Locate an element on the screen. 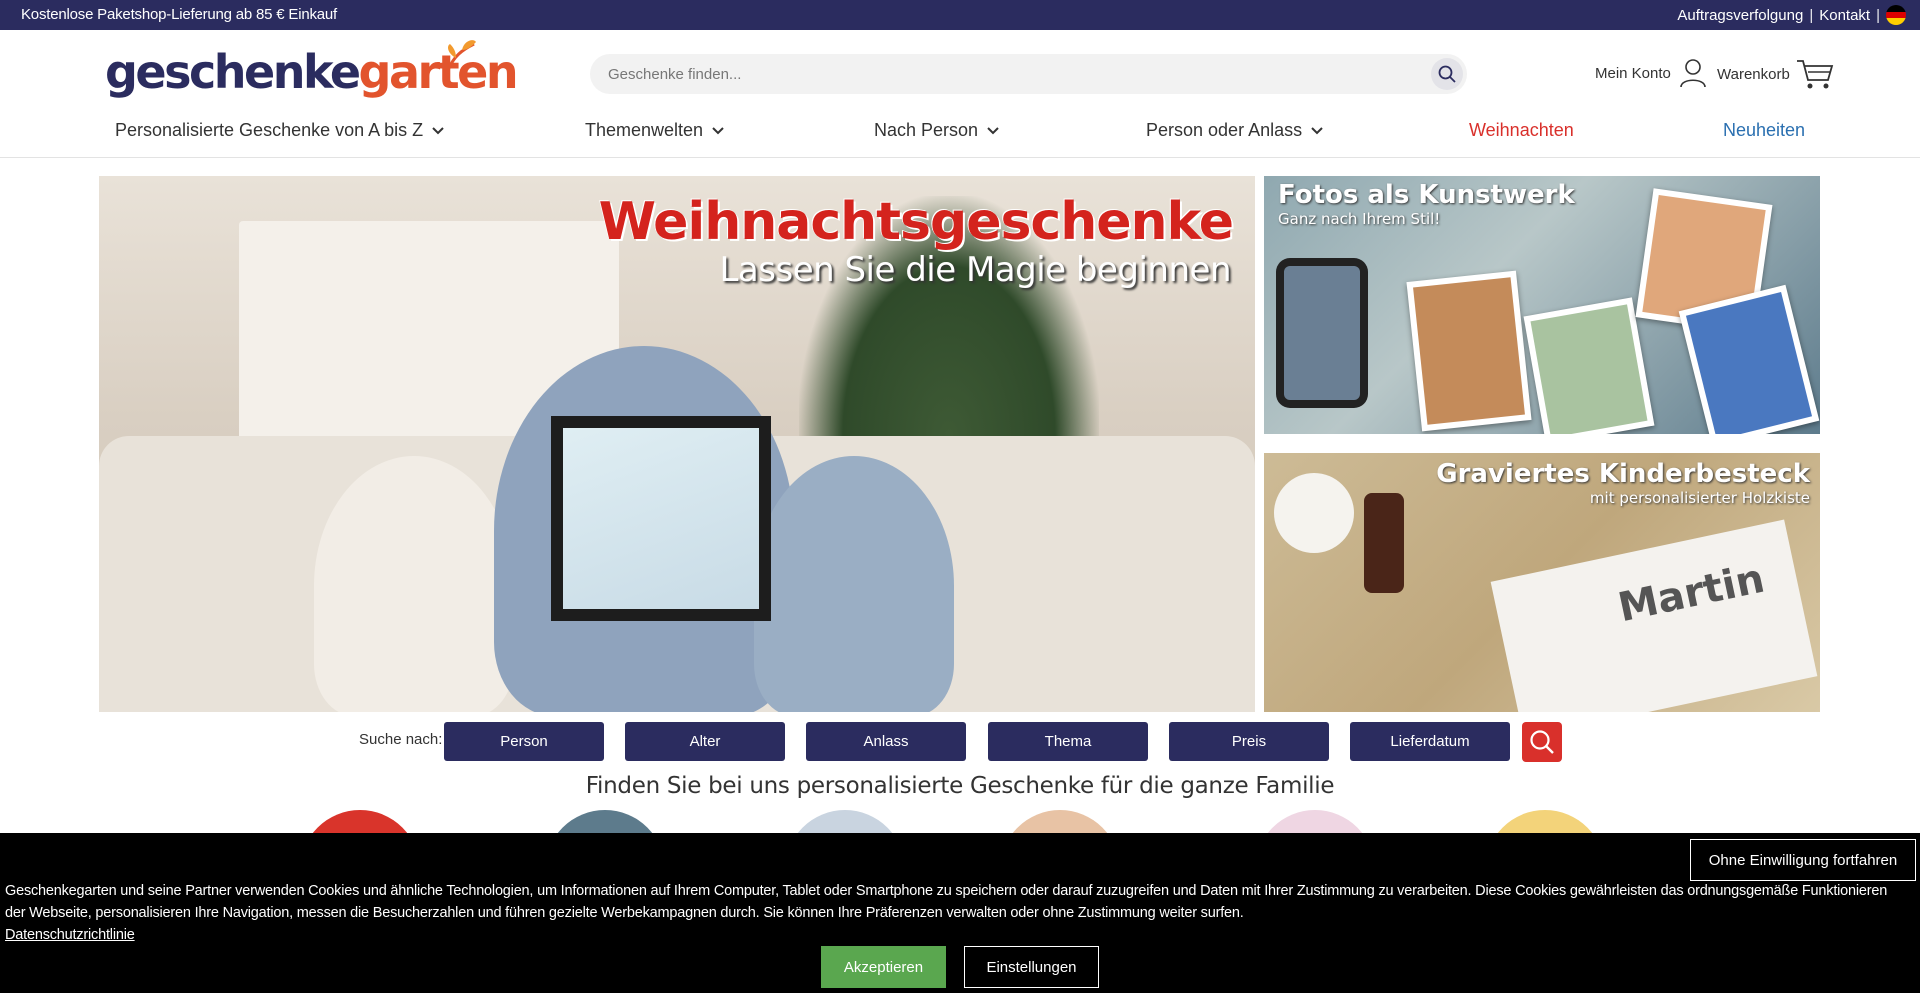 This screenshot has height=993, width=1920. nav-label: Weihnachten is located at coordinates (1521, 130).